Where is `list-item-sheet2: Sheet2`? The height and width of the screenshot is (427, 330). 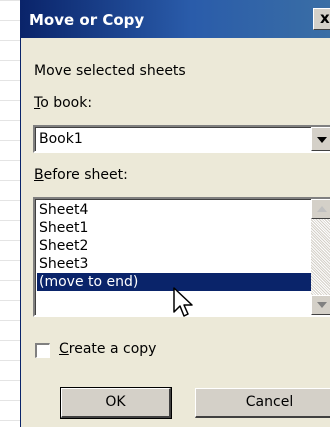 list-item-sheet2: Sheet2 is located at coordinates (63, 246).